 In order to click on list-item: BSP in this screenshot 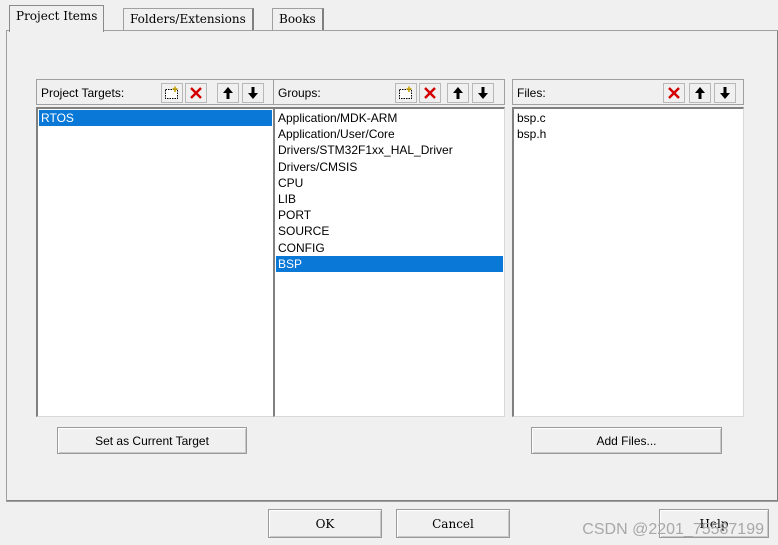, I will do `click(389, 263)`.